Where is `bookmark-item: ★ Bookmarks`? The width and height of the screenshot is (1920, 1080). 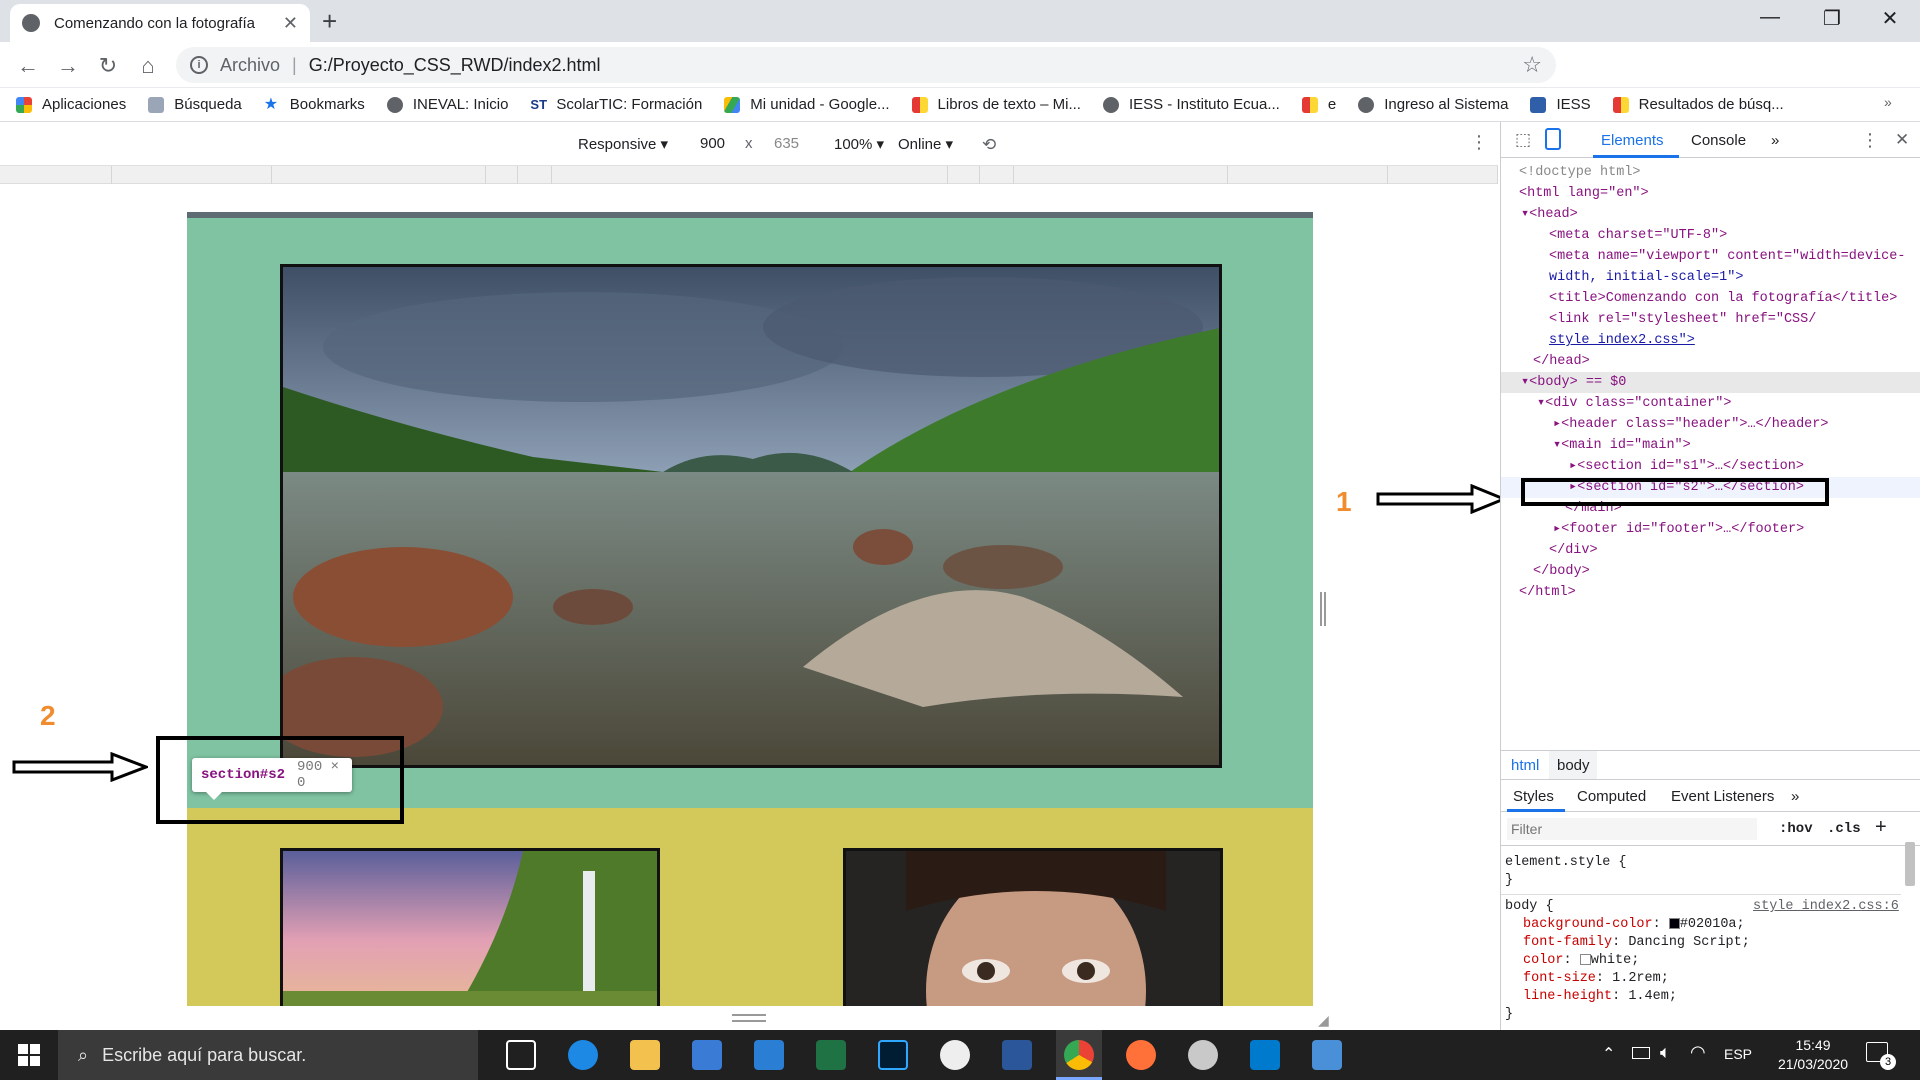 bookmark-item: ★ Bookmarks is located at coordinates (314, 104).